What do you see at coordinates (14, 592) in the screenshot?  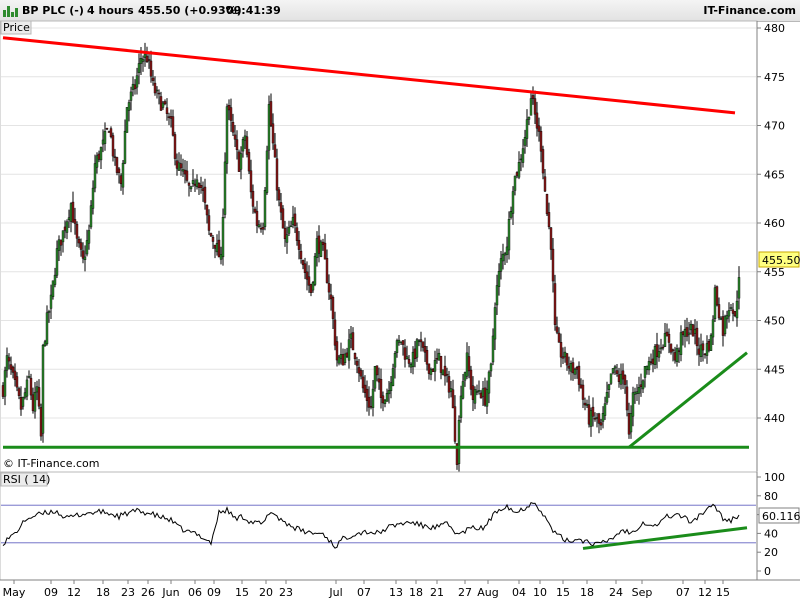 I see `time-tick-label: May` at bounding box center [14, 592].